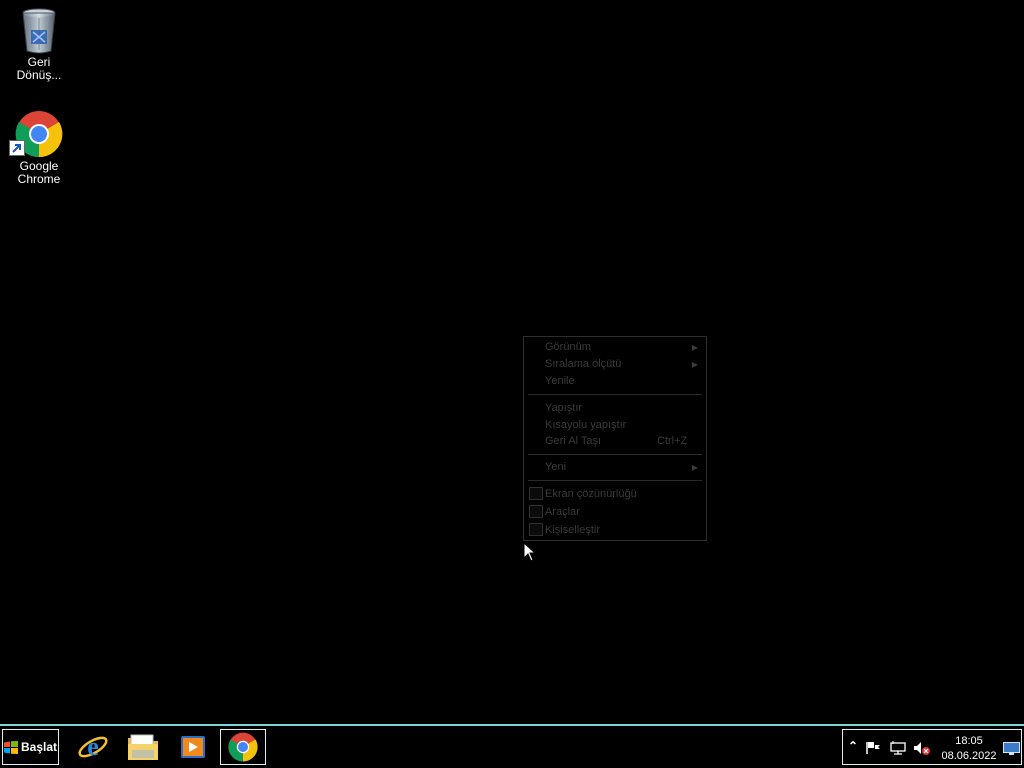 Image resolution: width=1024 pixels, height=768 pixels. Describe the element at coordinates (586, 425) in the screenshot. I see `menu-item-label: Kısayolu yapıştır` at that location.